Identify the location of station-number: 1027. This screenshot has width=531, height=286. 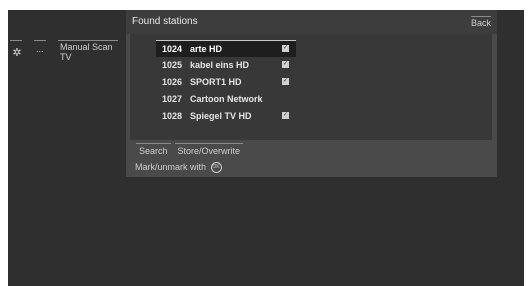
(172, 99).